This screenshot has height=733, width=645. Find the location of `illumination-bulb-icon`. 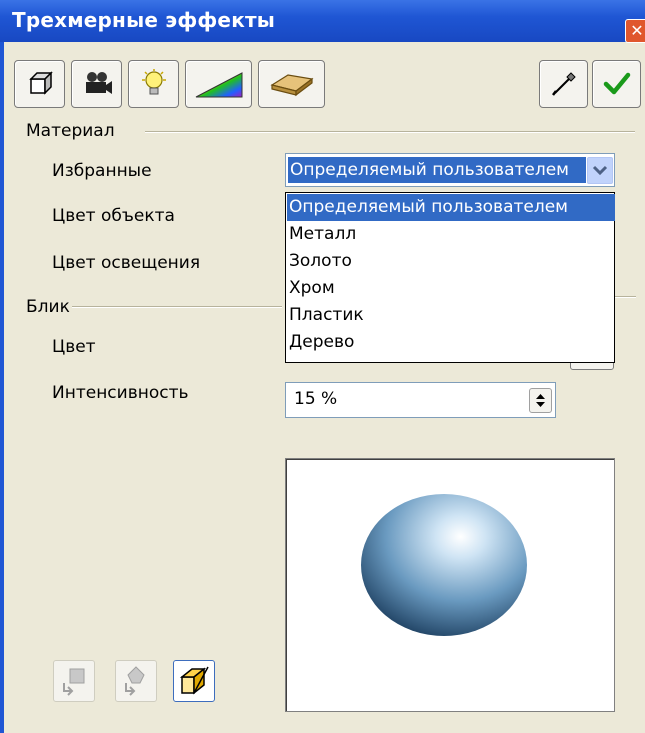

illumination-bulb-icon is located at coordinates (153, 82).